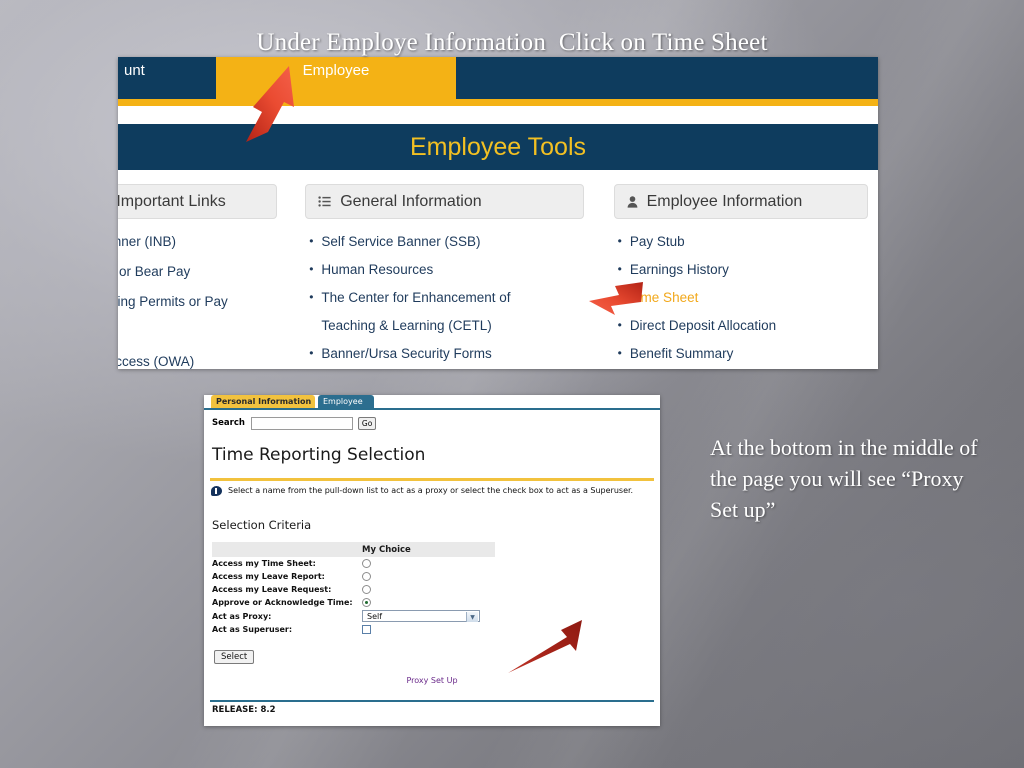 The height and width of the screenshot is (768, 1024). What do you see at coordinates (366, 563) in the screenshot?
I see `radio-access-time-sheet` at bounding box center [366, 563].